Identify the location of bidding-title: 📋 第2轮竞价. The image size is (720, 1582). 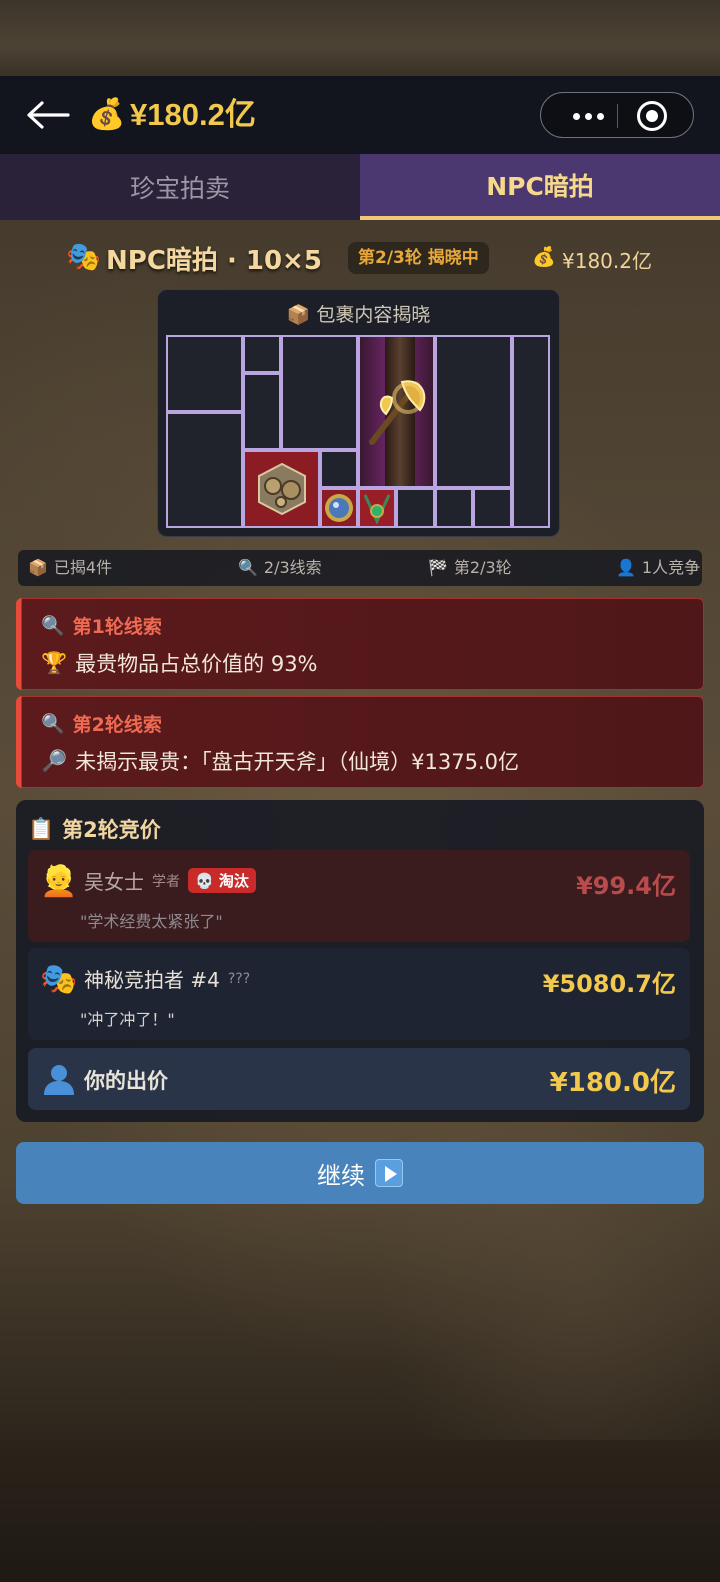
(94, 829).